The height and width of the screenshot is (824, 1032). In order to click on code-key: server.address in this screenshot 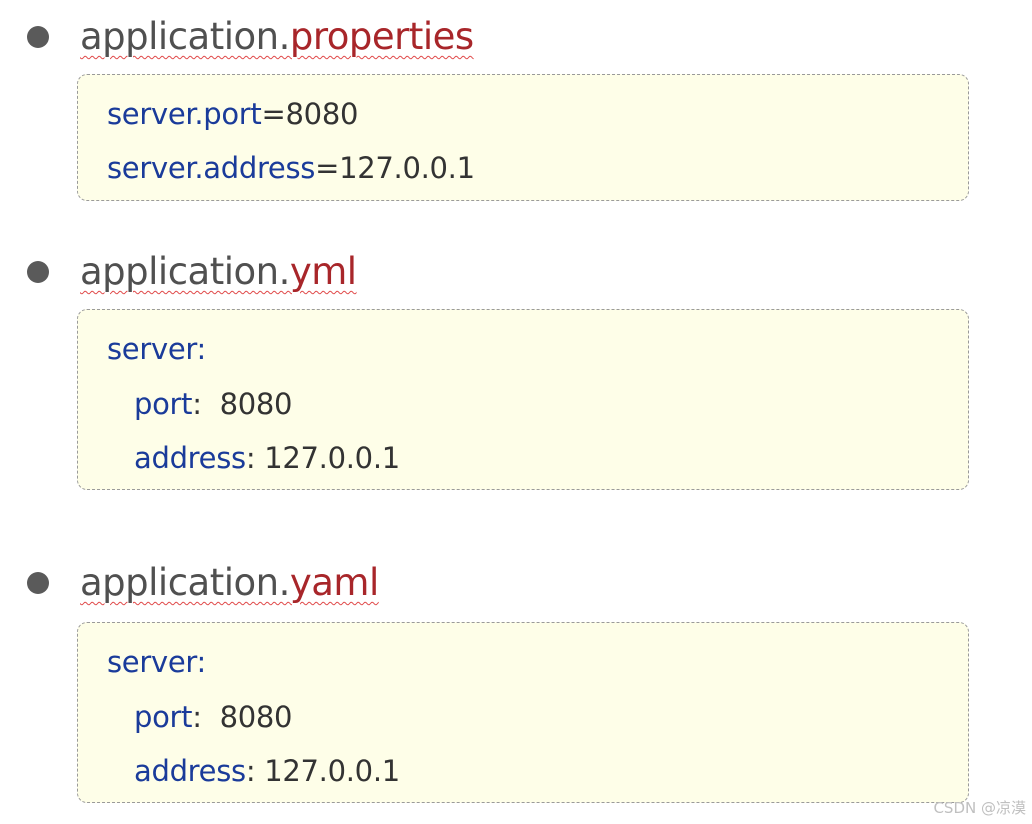, I will do `click(211, 168)`.